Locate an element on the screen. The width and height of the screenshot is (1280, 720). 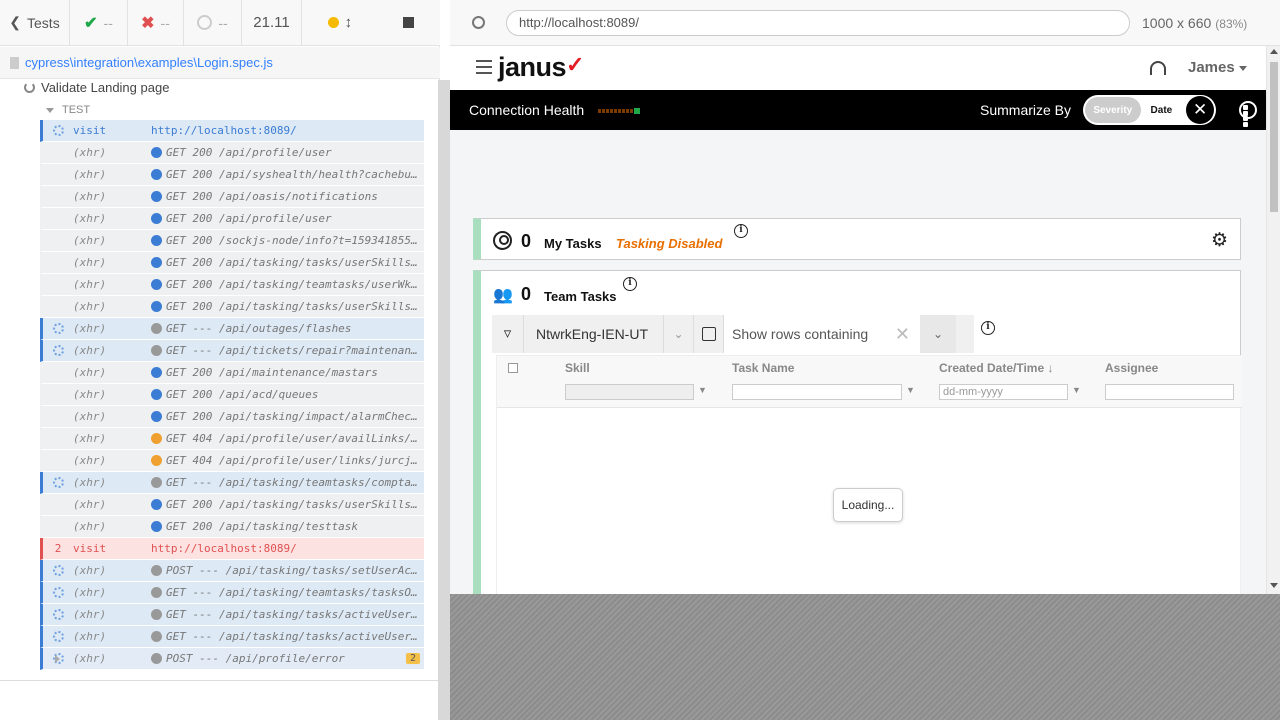
apps-grid-icon is located at coordinates (1248, 114).